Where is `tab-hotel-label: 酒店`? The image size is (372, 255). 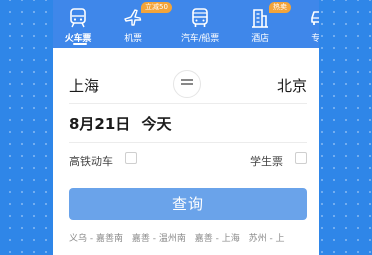
tab-hotel-label: 酒店 is located at coordinates (260, 39).